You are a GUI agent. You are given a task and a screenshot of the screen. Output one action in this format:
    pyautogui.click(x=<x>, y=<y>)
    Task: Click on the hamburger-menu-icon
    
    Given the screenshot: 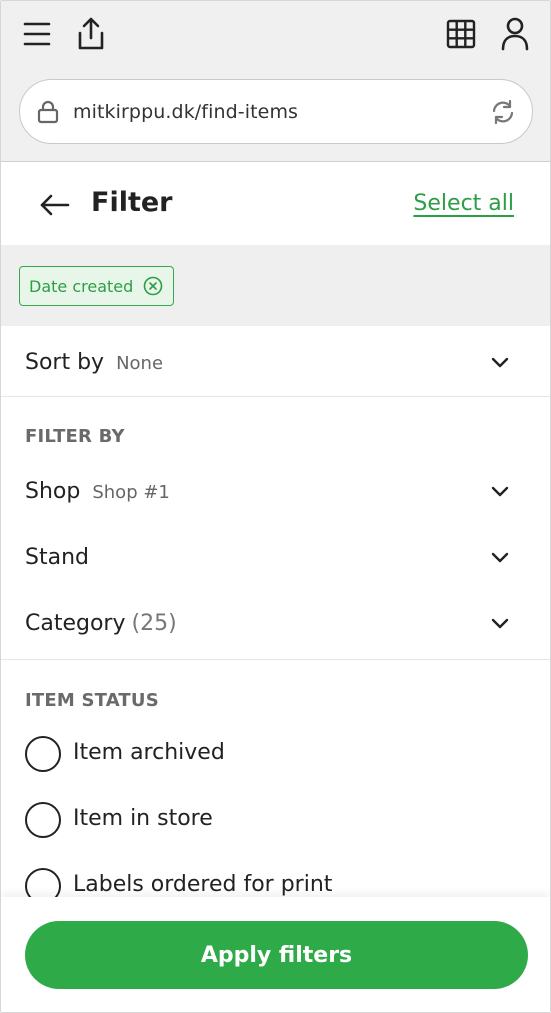 What is the action you would take?
    pyautogui.click(x=37, y=34)
    